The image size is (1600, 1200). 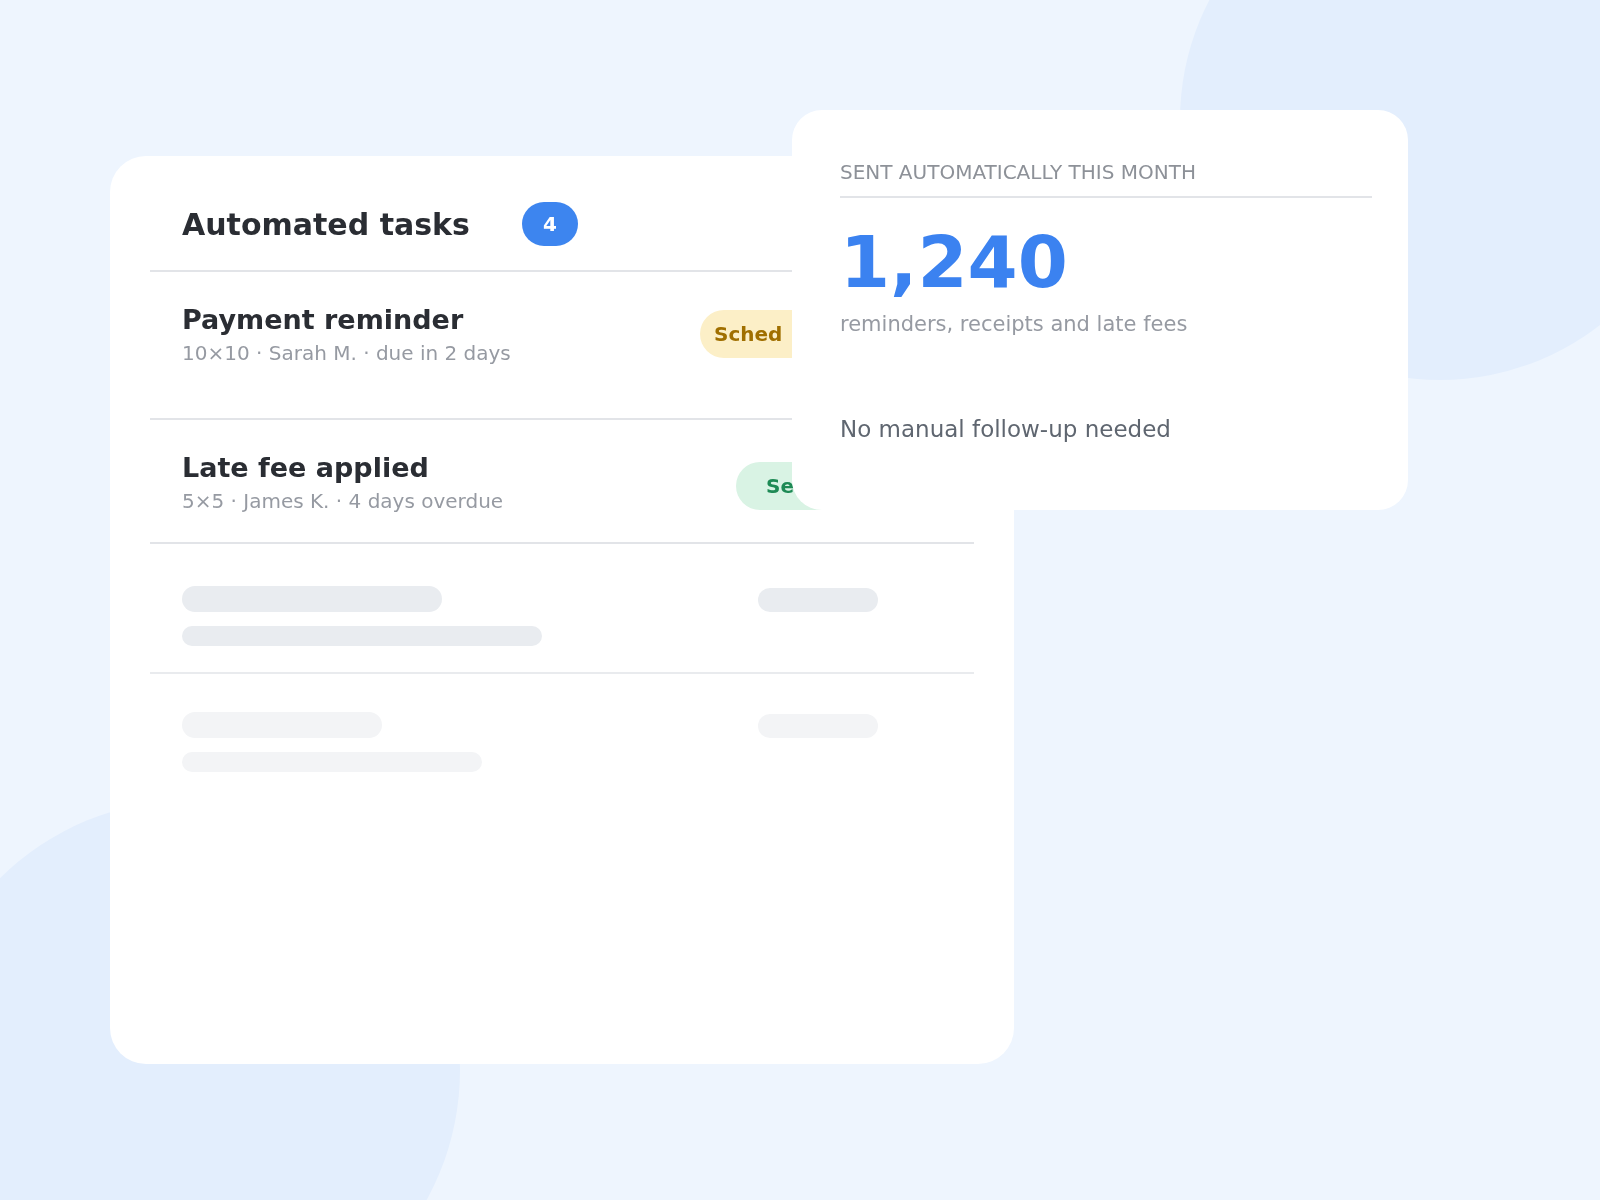 I want to click on stats-value: 1,240, so click(x=954, y=262).